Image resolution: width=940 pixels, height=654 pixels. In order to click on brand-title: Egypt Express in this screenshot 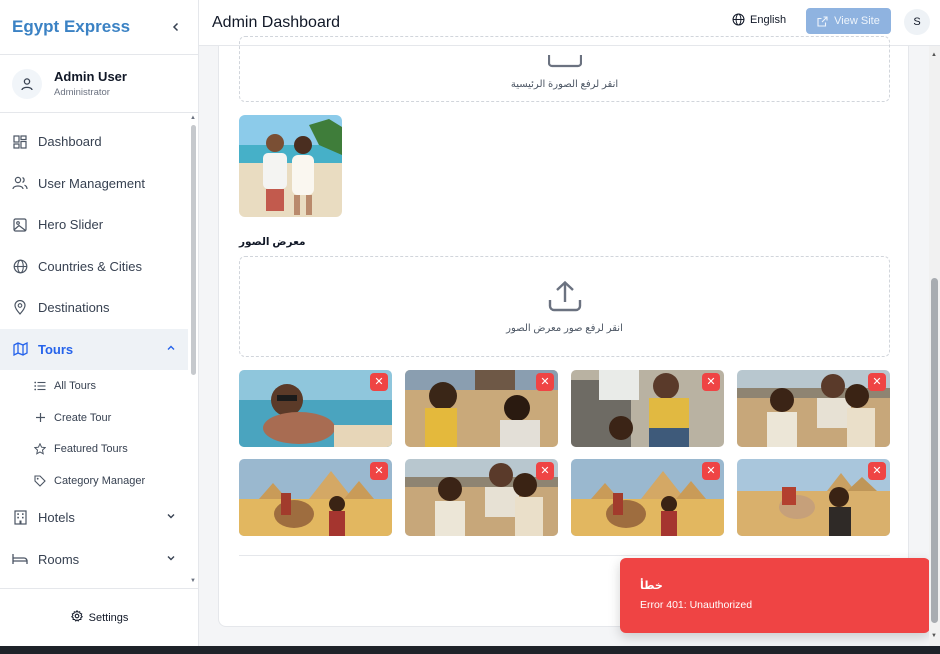, I will do `click(71, 27)`.